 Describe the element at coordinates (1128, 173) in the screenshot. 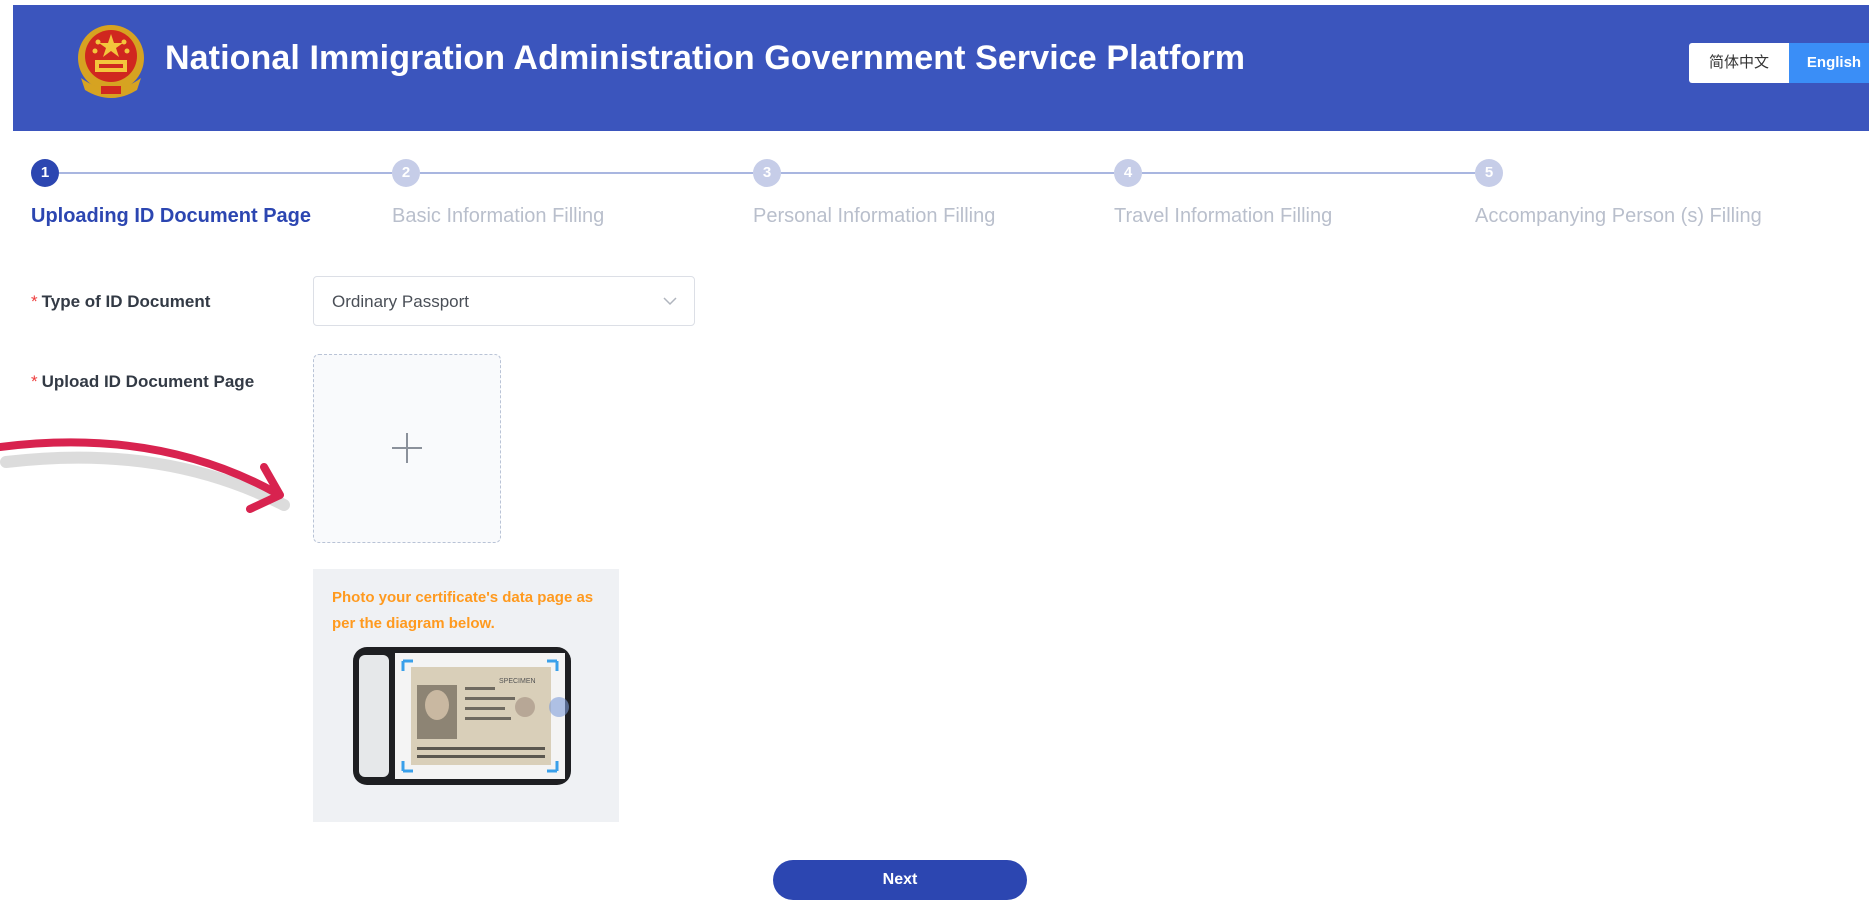

I see `step-4-number: 4` at that location.